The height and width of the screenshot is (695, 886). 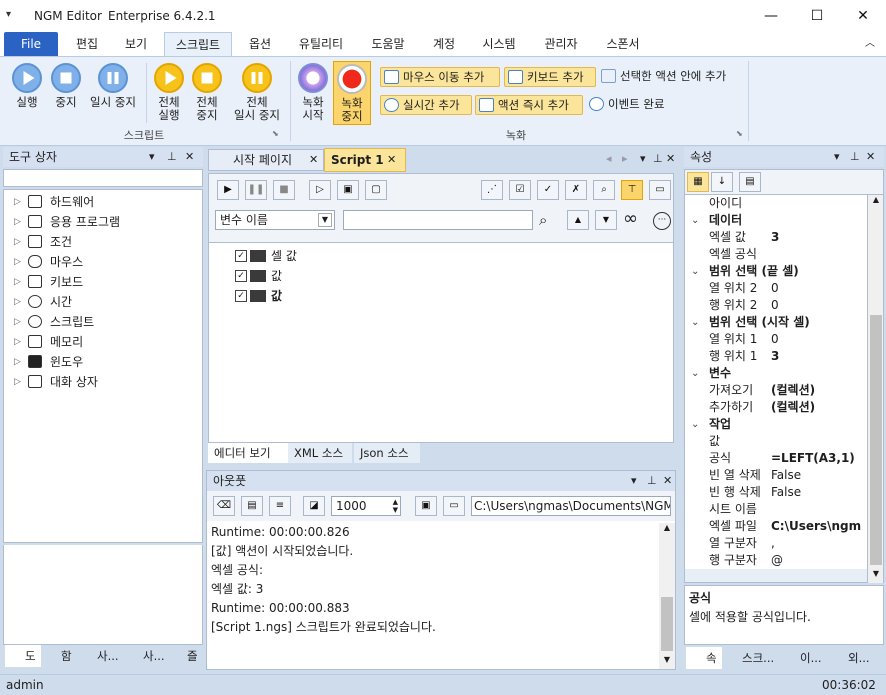 I want to click on property-row: 빈 행 삭제 False, so click(x=776, y=492).